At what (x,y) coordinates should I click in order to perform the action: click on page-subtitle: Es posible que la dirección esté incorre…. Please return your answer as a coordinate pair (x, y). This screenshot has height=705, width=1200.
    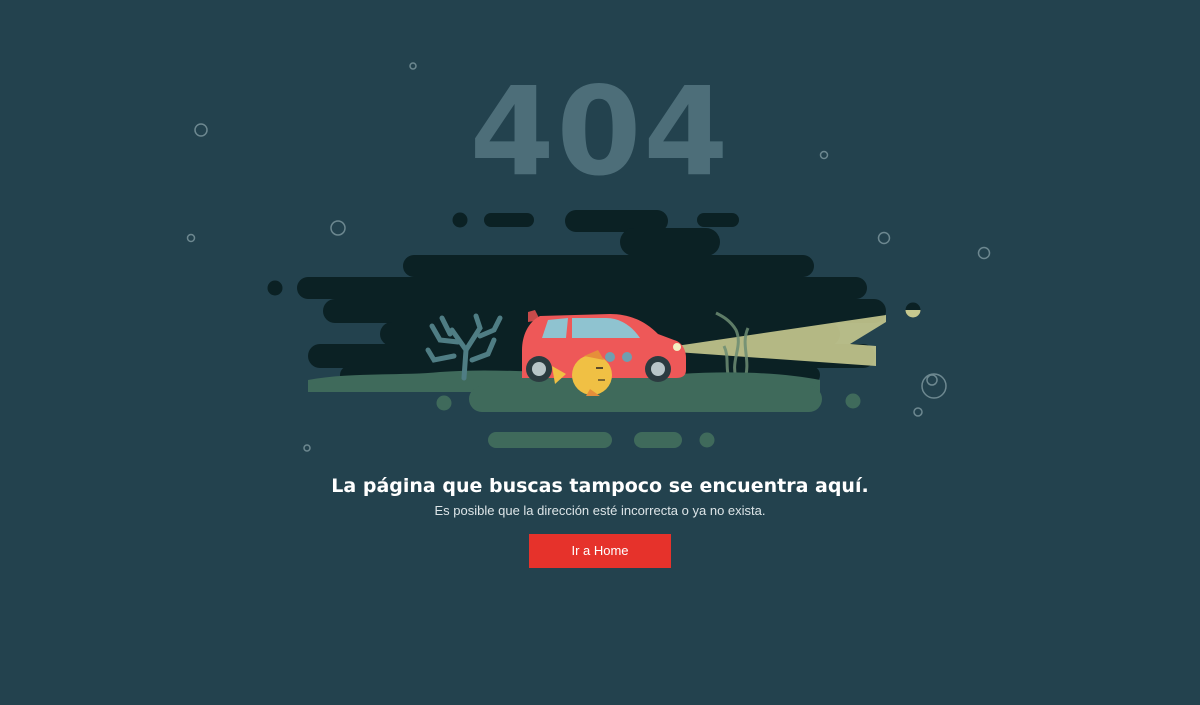
    Looking at the image, I should click on (600, 510).